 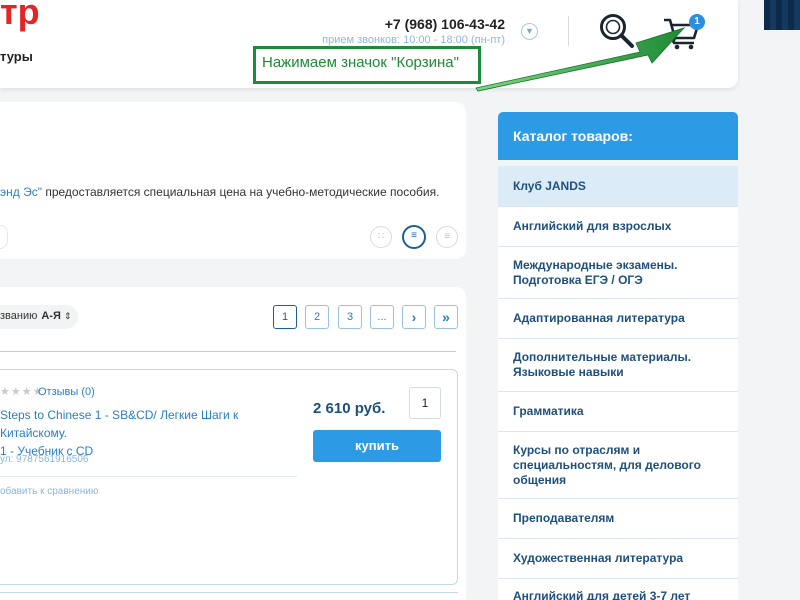 I want to click on list-view-icon: ≡, so click(x=414, y=237).